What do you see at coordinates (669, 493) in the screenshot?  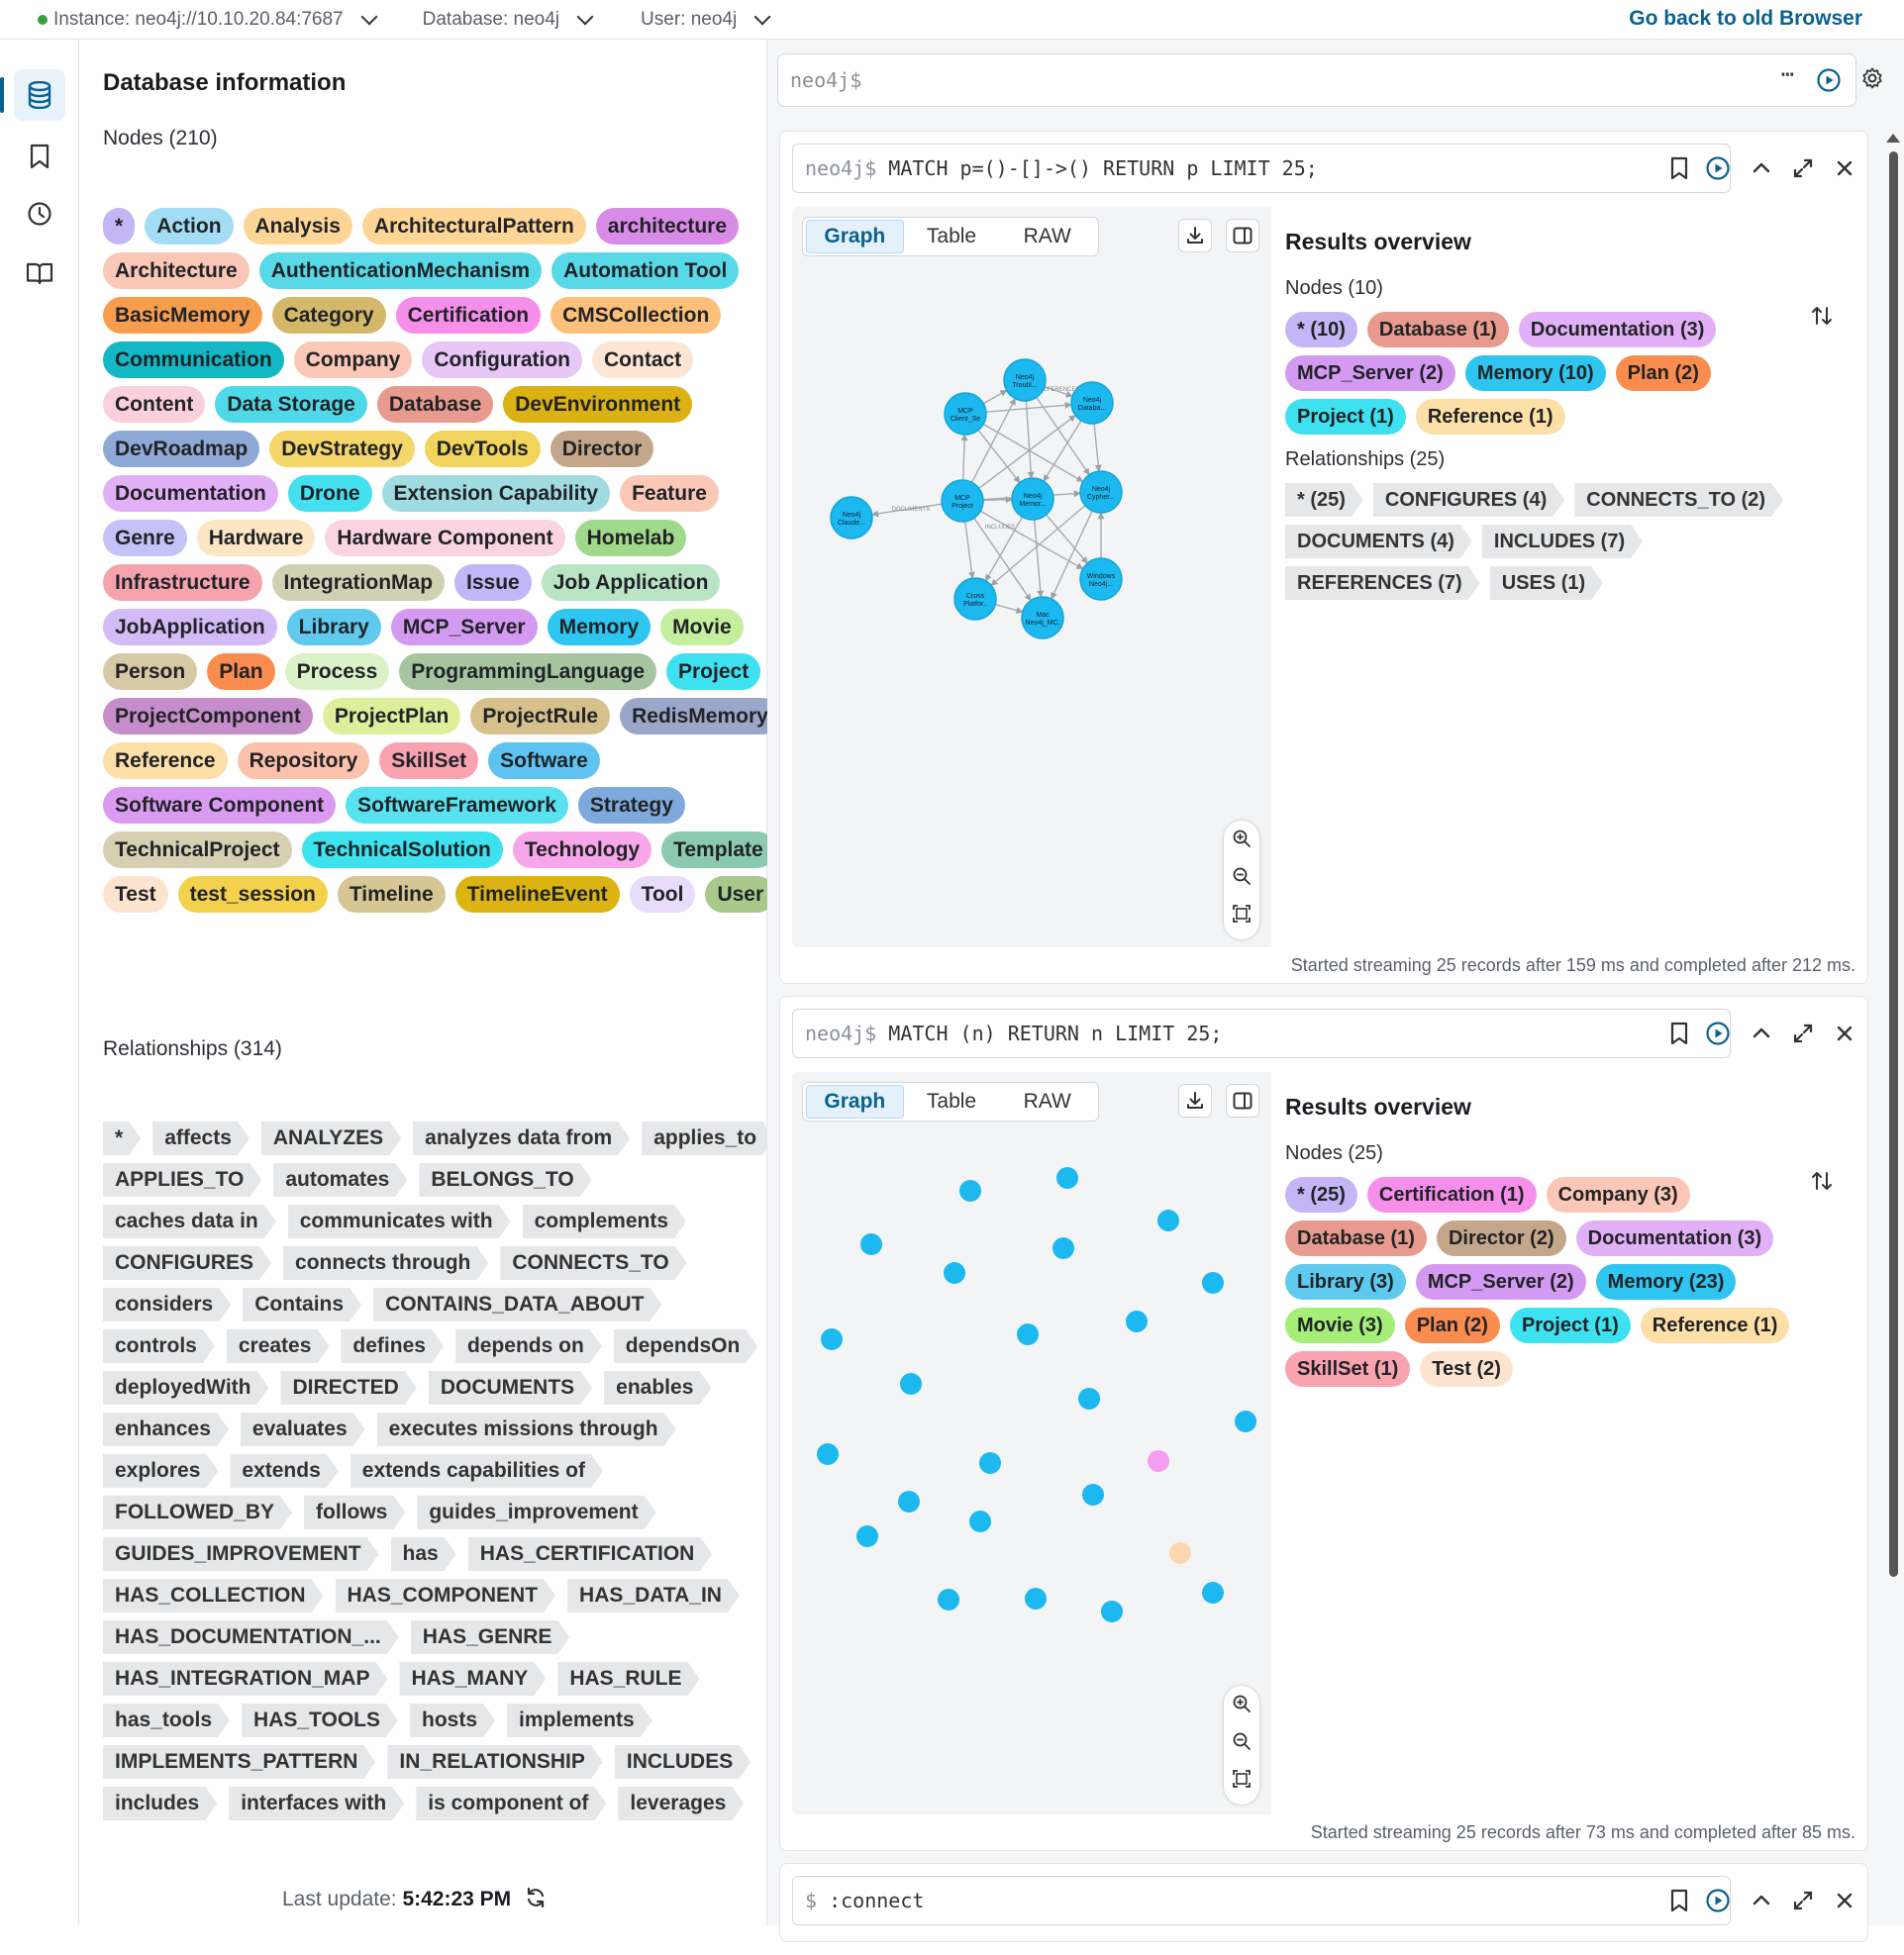 I see `node-label-tag-feature: Feature` at bounding box center [669, 493].